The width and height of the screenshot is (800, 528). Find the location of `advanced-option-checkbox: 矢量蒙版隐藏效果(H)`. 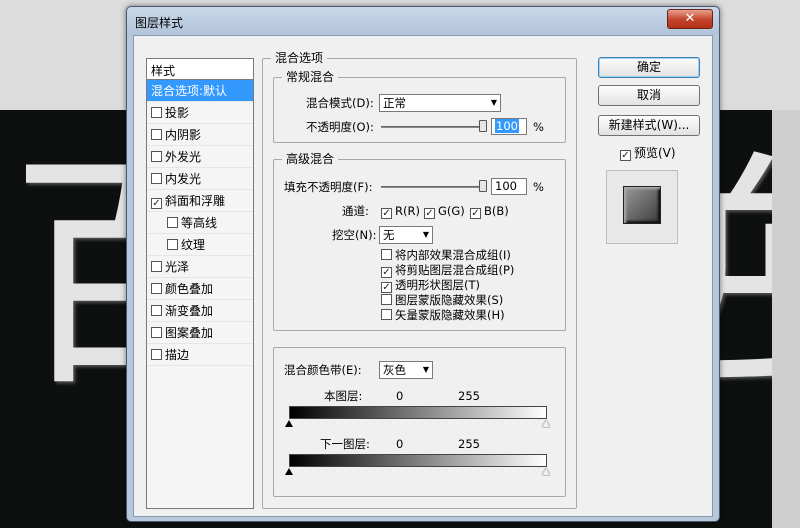

advanced-option-checkbox: 矢量蒙版隐藏效果(H) is located at coordinates (443, 315).